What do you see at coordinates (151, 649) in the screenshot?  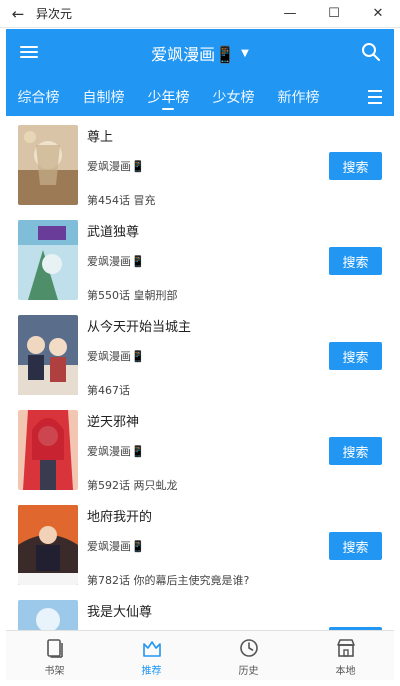 I see `recommend-icon` at bounding box center [151, 649].